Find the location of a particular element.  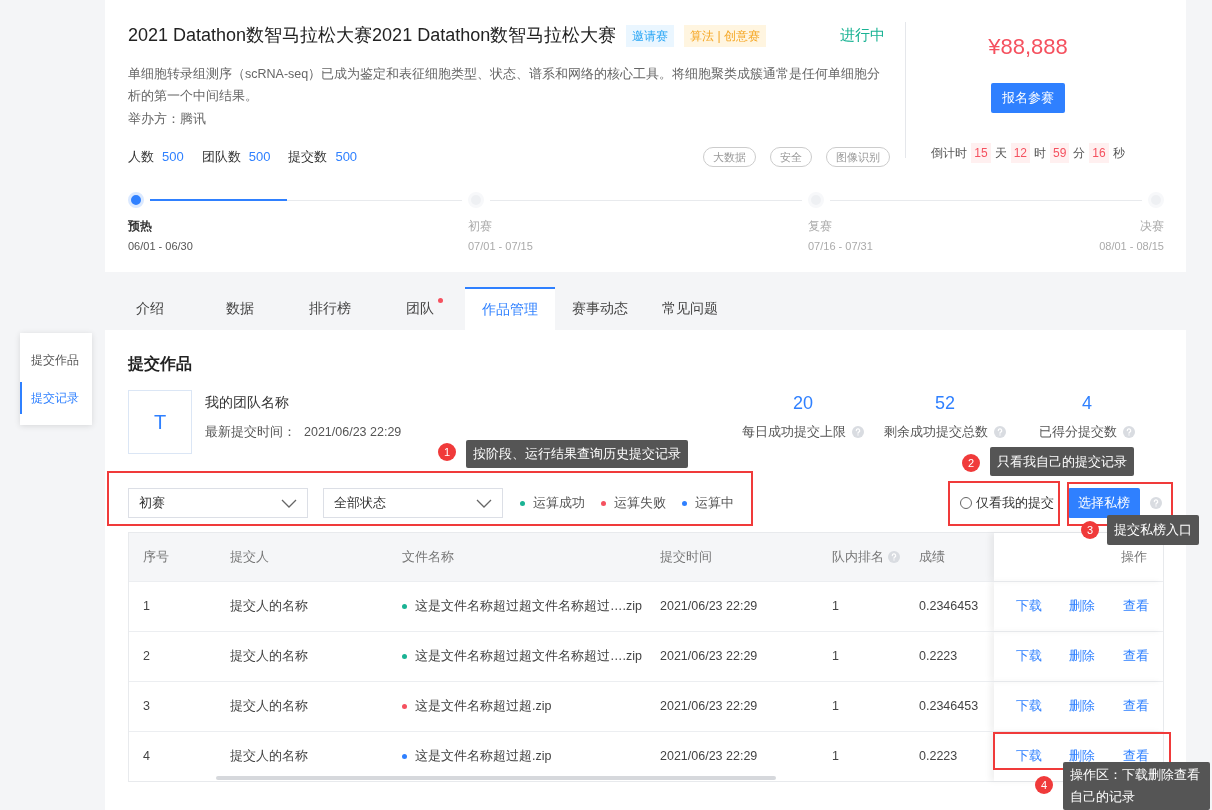

status-label: 进行中 is located at coordinates (862, 35).